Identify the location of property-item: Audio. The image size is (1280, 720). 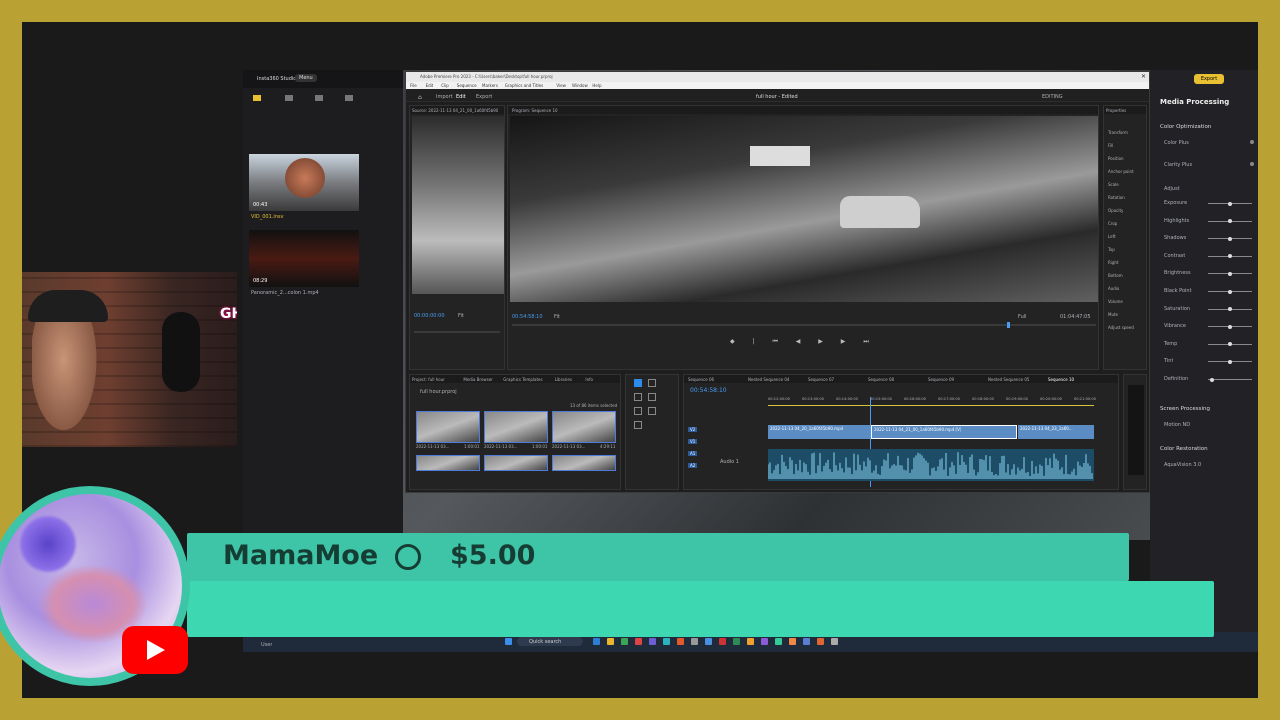
(1113, 288).